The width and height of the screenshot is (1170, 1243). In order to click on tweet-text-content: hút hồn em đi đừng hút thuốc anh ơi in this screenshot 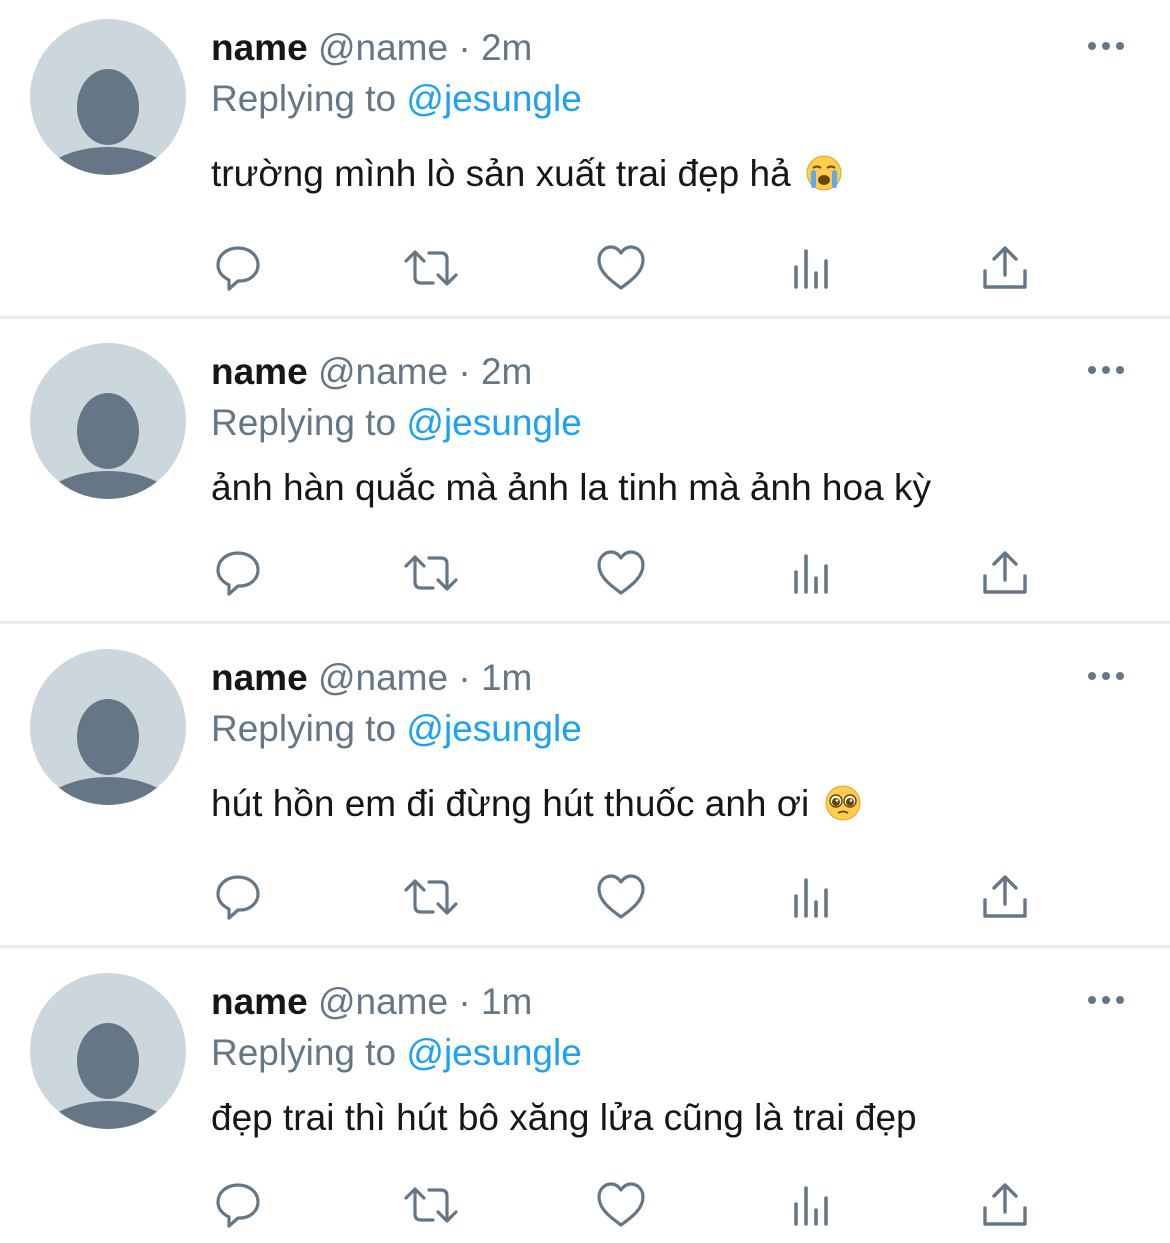, I will do `click(510, 803)`.